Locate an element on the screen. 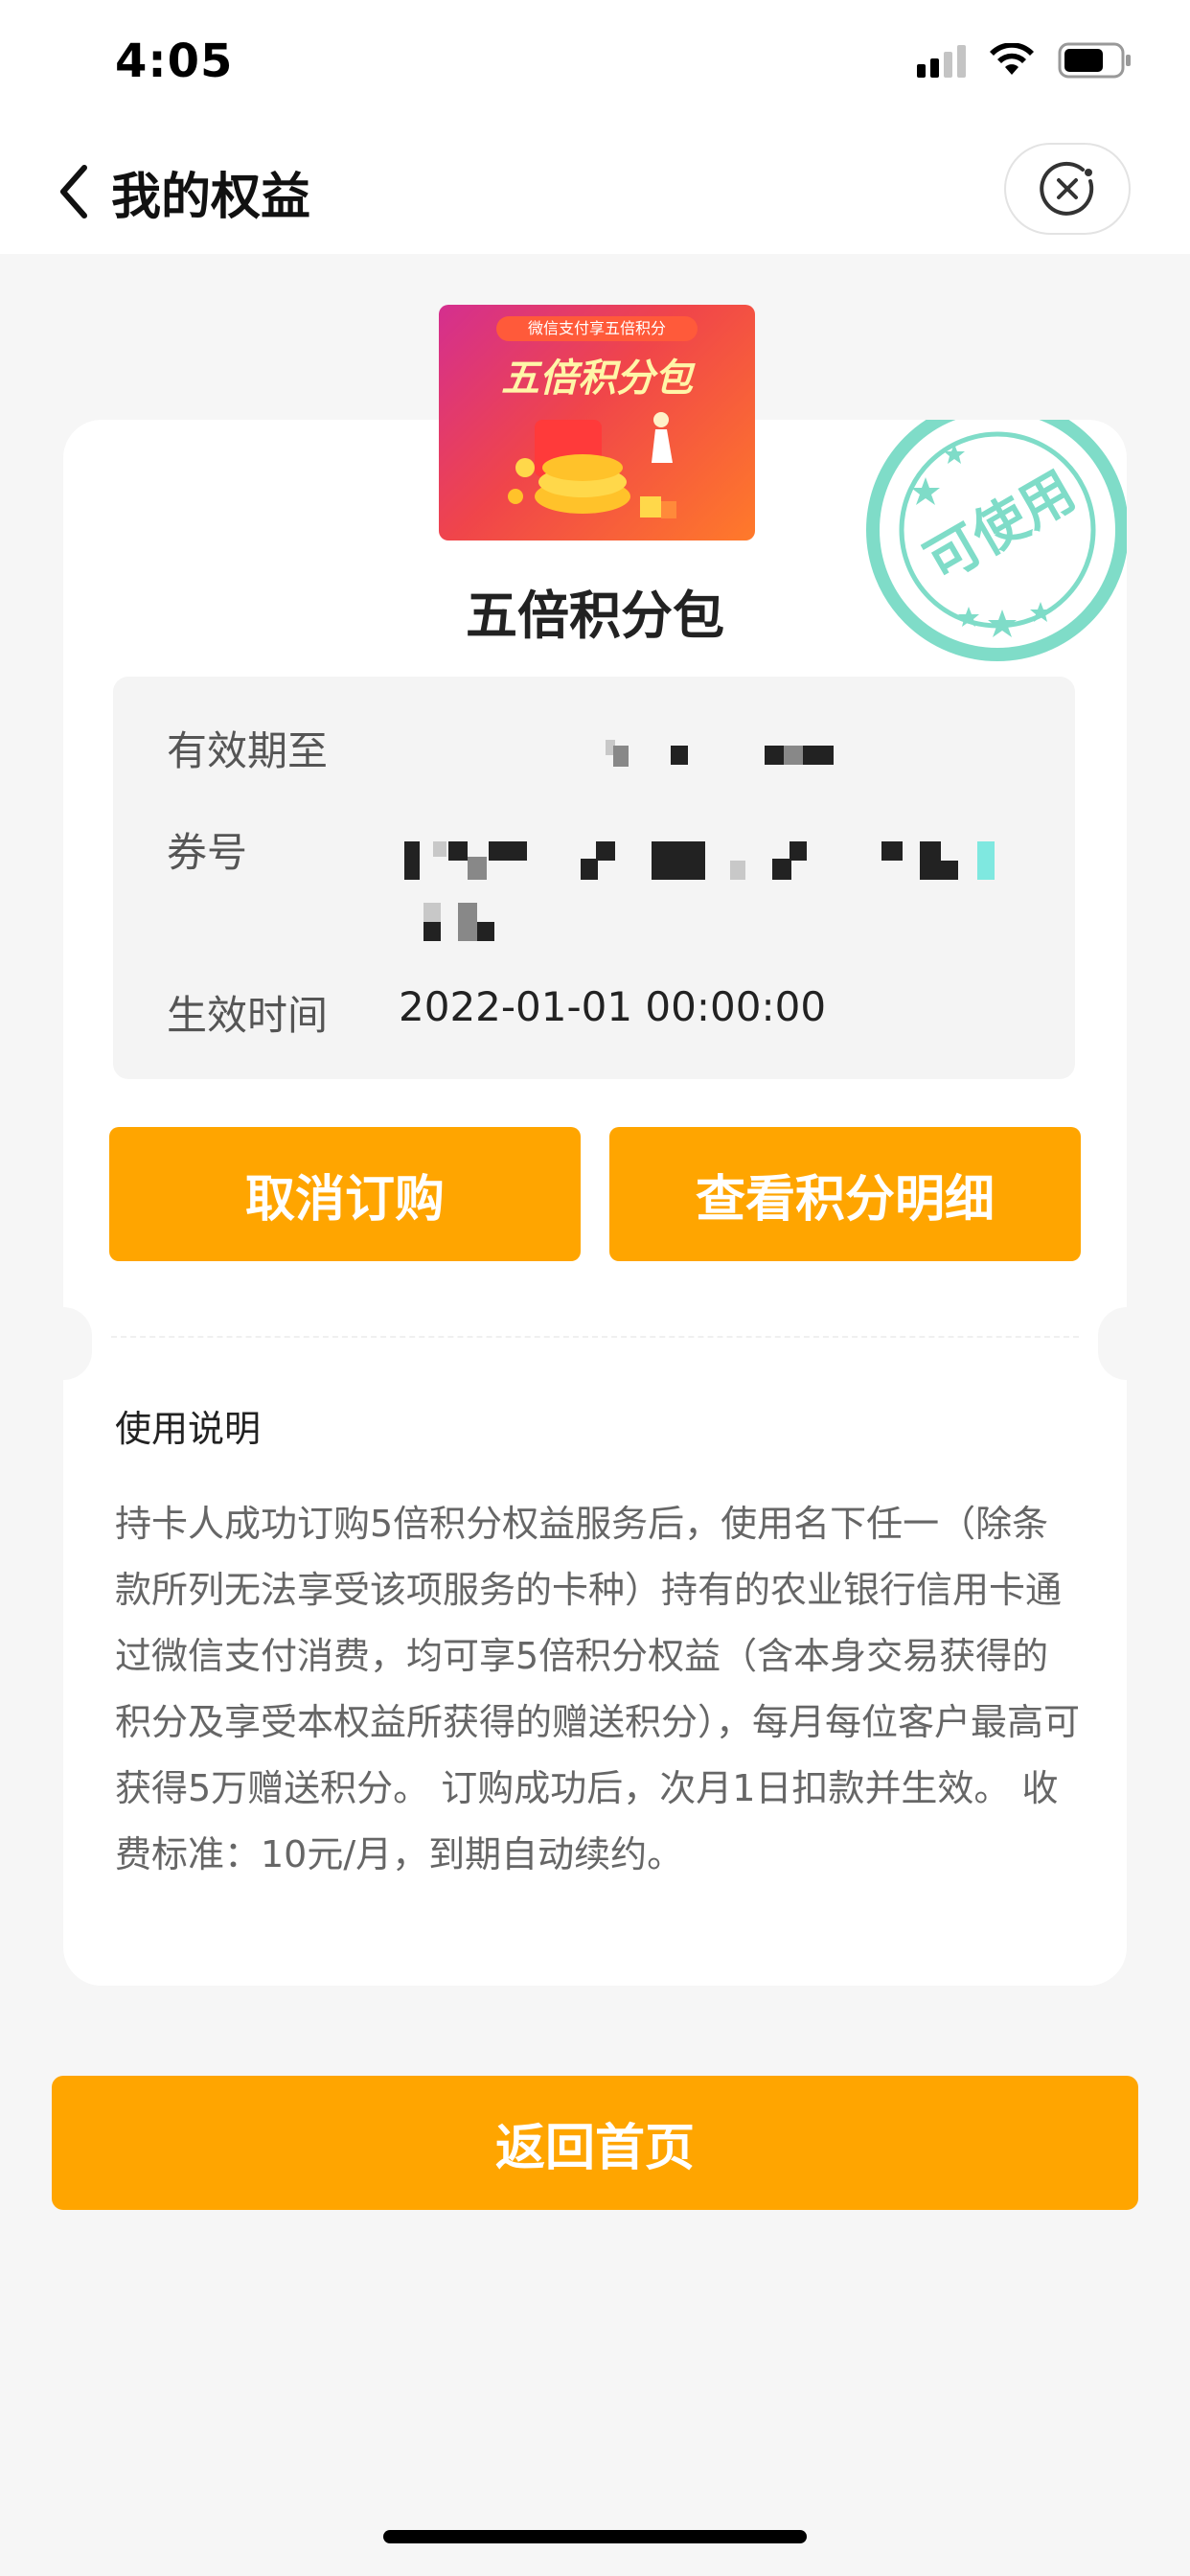 The height and width of the screenshot is (2576, 1190). product-image: 微信支付享五倍积分 五倍积分包 is located at coordinates (597, 422).